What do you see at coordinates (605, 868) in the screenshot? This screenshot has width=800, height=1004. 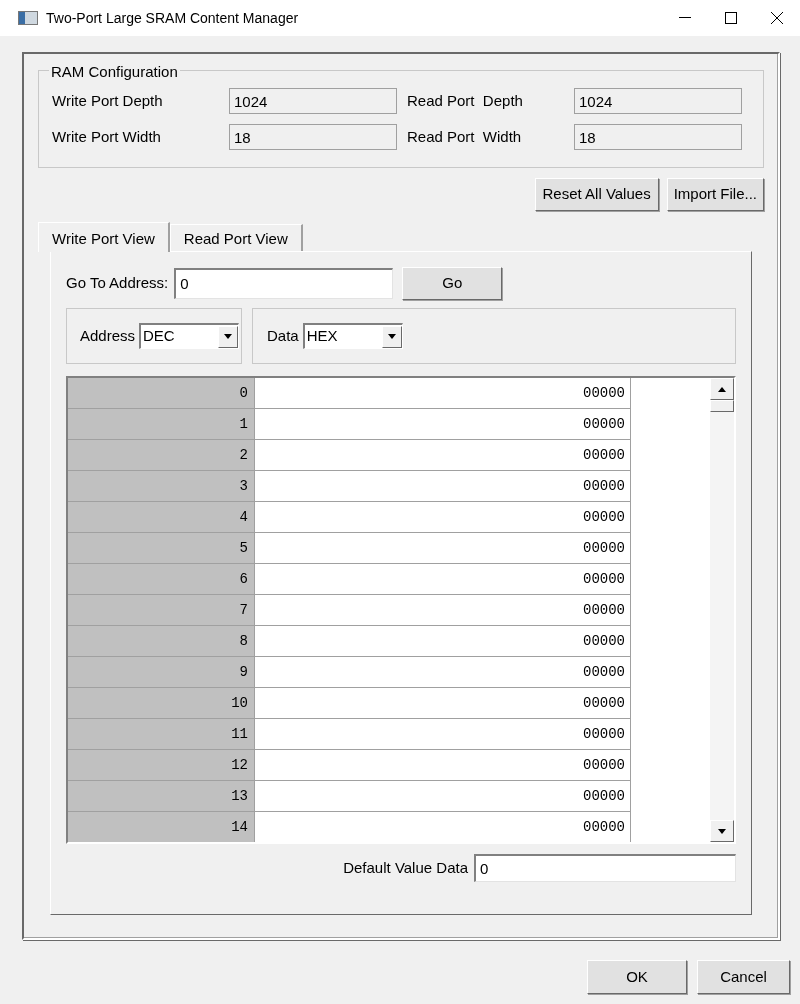 I see `default-value-input: 0` at bounding box center [605, 868].